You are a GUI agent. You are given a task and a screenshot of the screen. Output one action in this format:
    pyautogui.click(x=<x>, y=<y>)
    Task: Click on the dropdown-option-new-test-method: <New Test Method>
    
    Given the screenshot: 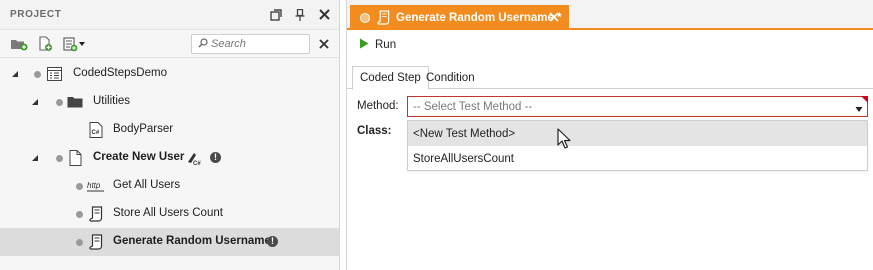 What is the action you would take?
    pyautogui.click(x=637, y=133)
    